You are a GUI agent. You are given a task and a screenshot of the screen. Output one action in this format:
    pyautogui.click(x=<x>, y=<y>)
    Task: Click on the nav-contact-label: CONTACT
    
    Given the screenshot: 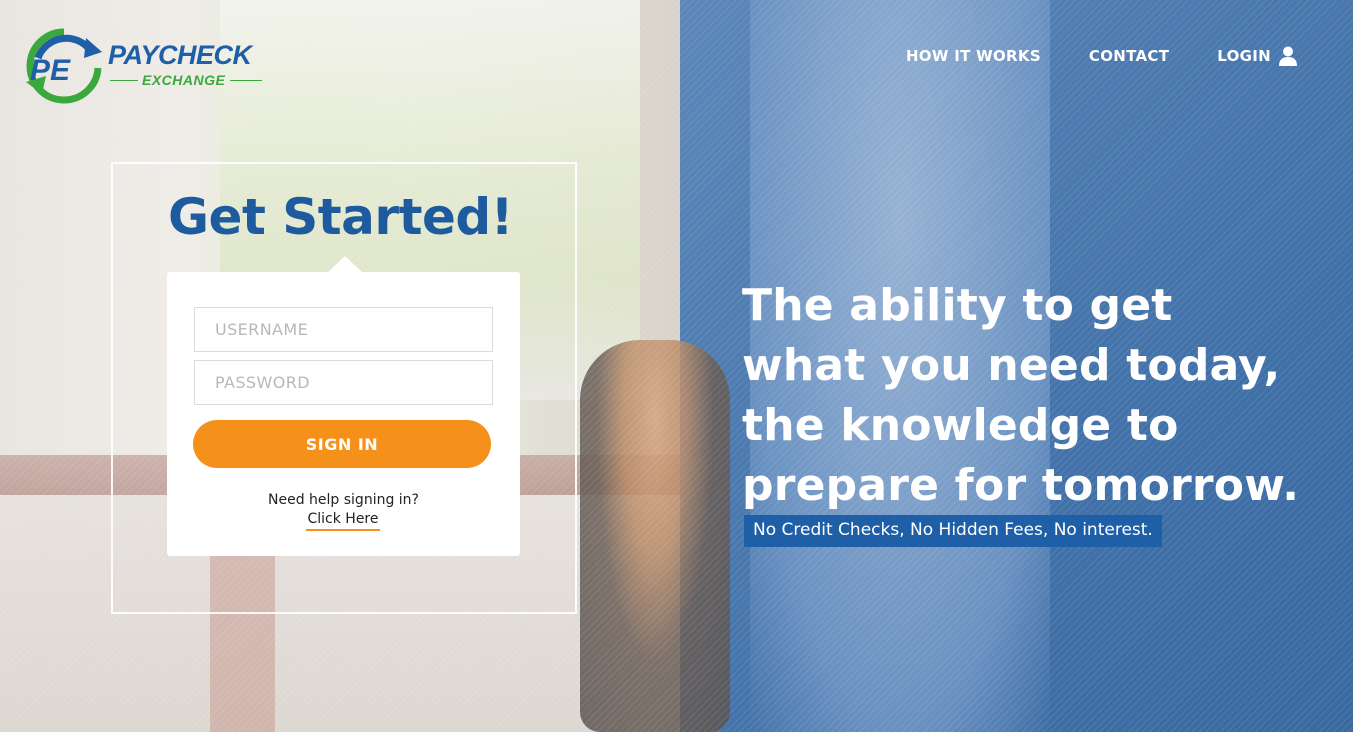 What is the action you would take?
    pyautogui.click(x=1129, y=56)
    